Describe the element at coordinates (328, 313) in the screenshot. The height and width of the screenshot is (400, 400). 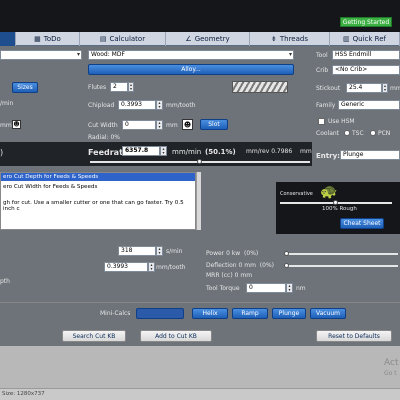
I see `vacuum-button: Vacuum` at that location.